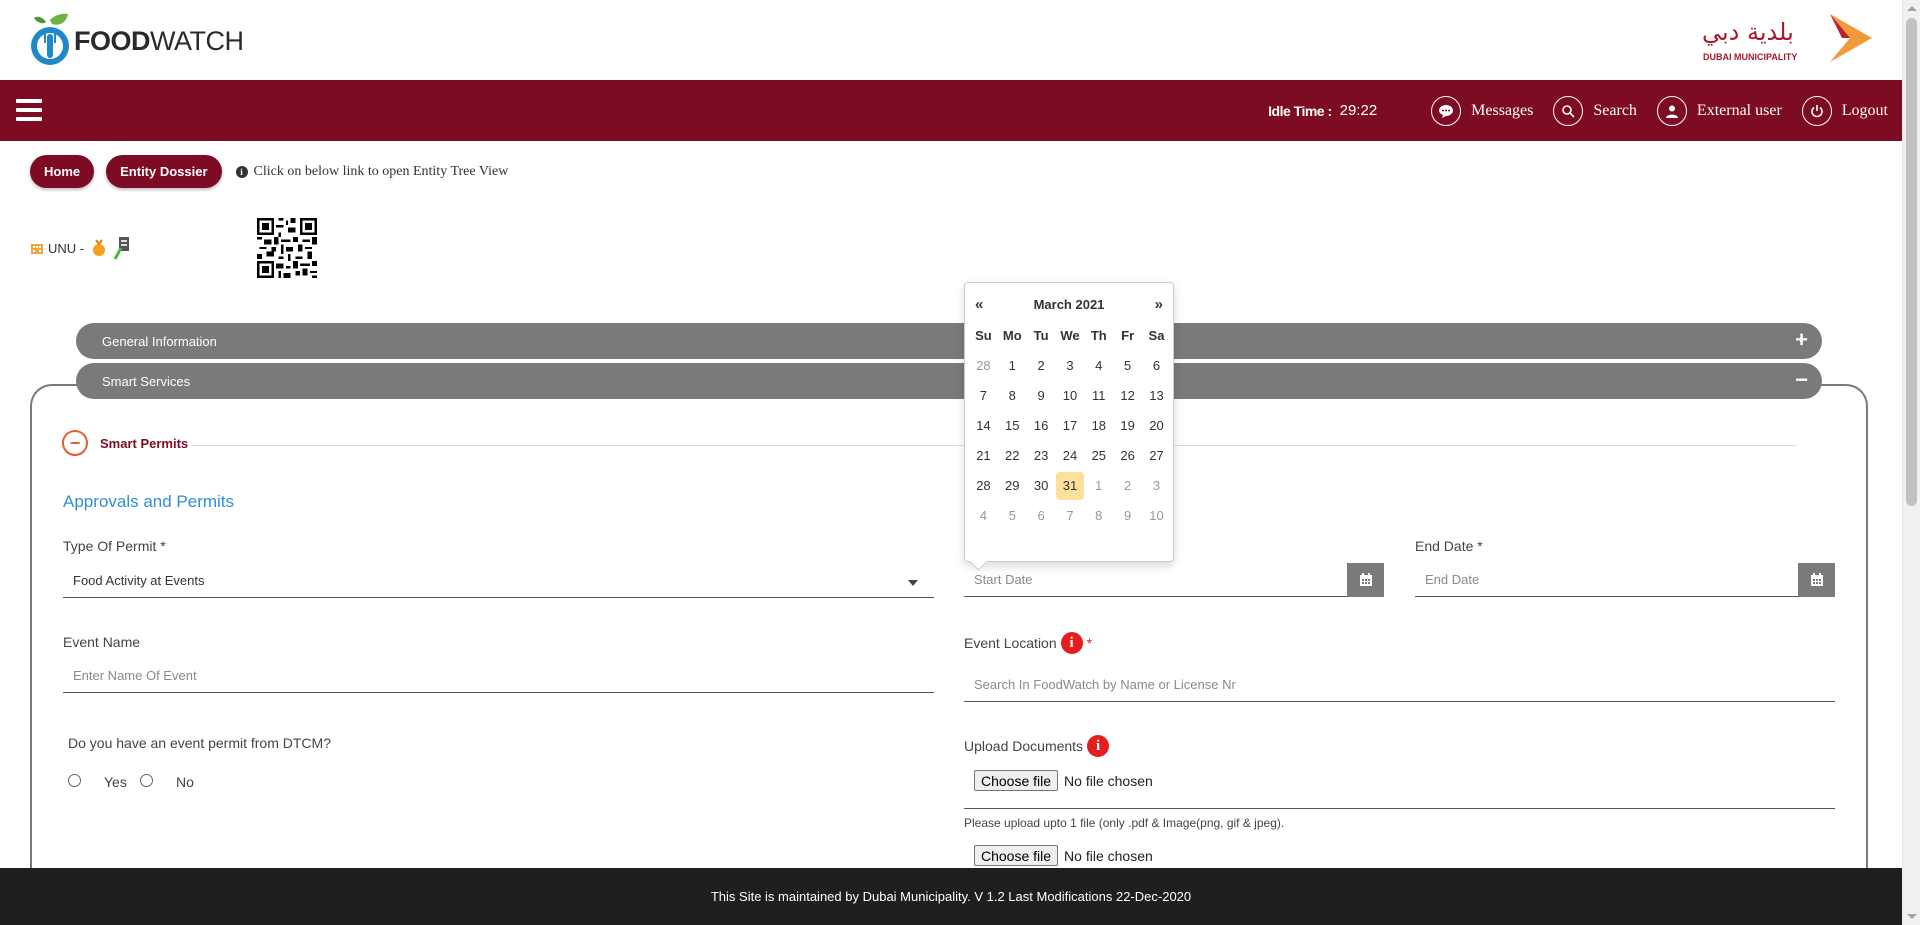  What do you see at coordinates (498, 676) in the screenshot?
I see `event-name-input: Enter Name Of Event` at bounding box center [498, 676].